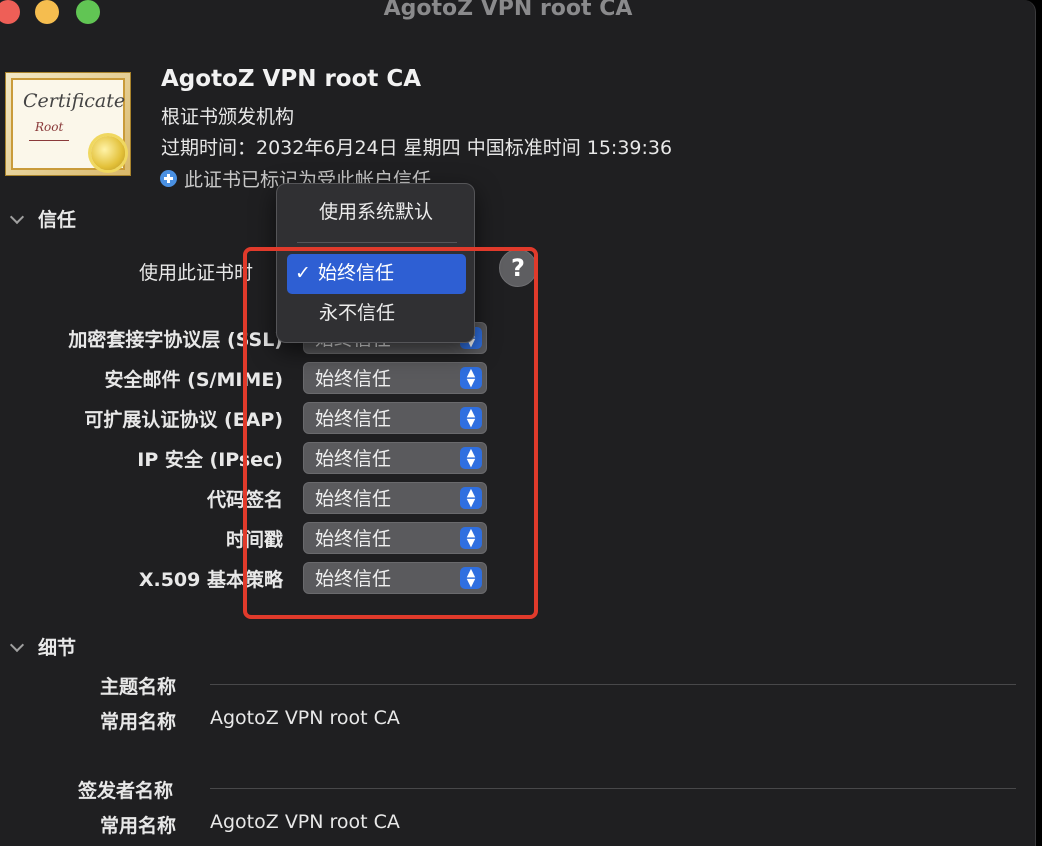 Image resolution: width=1042 pixels, height=846 pixels. I want to click on trust-section-header: 信任, so click(42, 218).